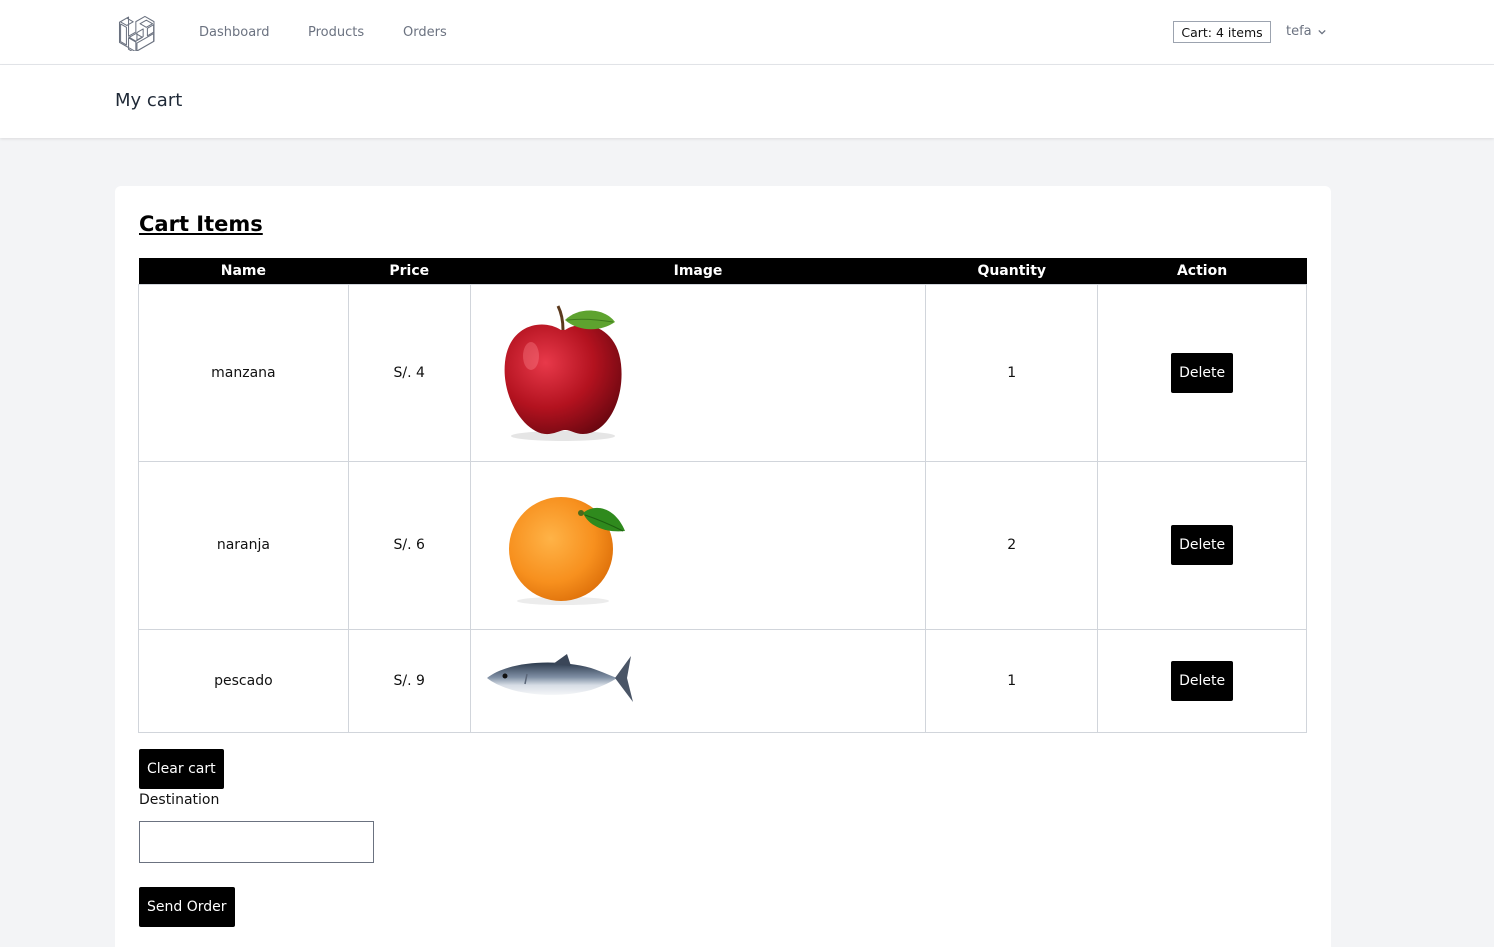 This screenshot has height=947, width=1494. I want to click on destination-input, so click(256, 842).